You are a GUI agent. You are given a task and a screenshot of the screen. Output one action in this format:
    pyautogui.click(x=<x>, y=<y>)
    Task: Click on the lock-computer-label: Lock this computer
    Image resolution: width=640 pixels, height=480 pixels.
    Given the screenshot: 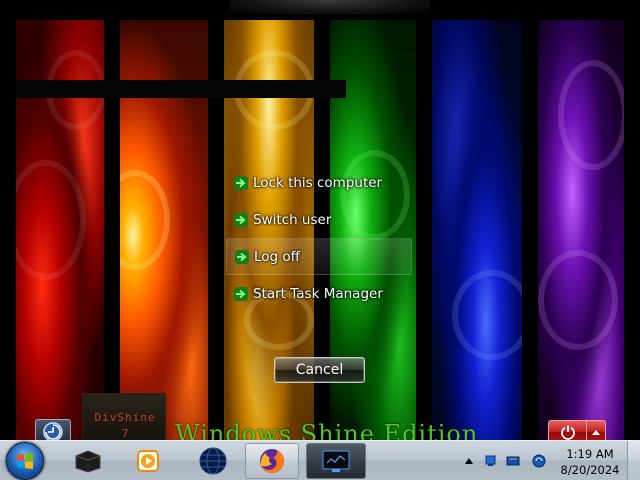 What is the action you would take?
    pyautogui.click(x=318, y=182)
    